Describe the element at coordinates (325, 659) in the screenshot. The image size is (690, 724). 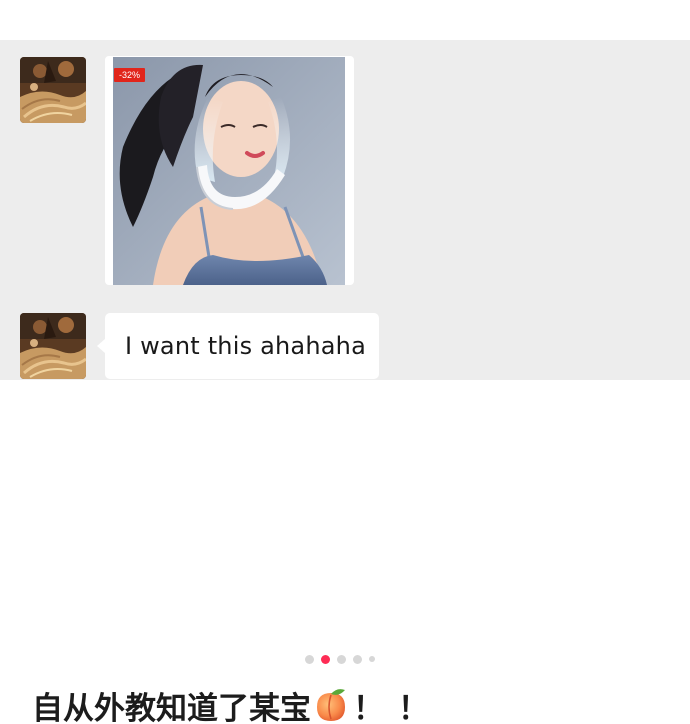
I see `carousel-dot-active` at that location.